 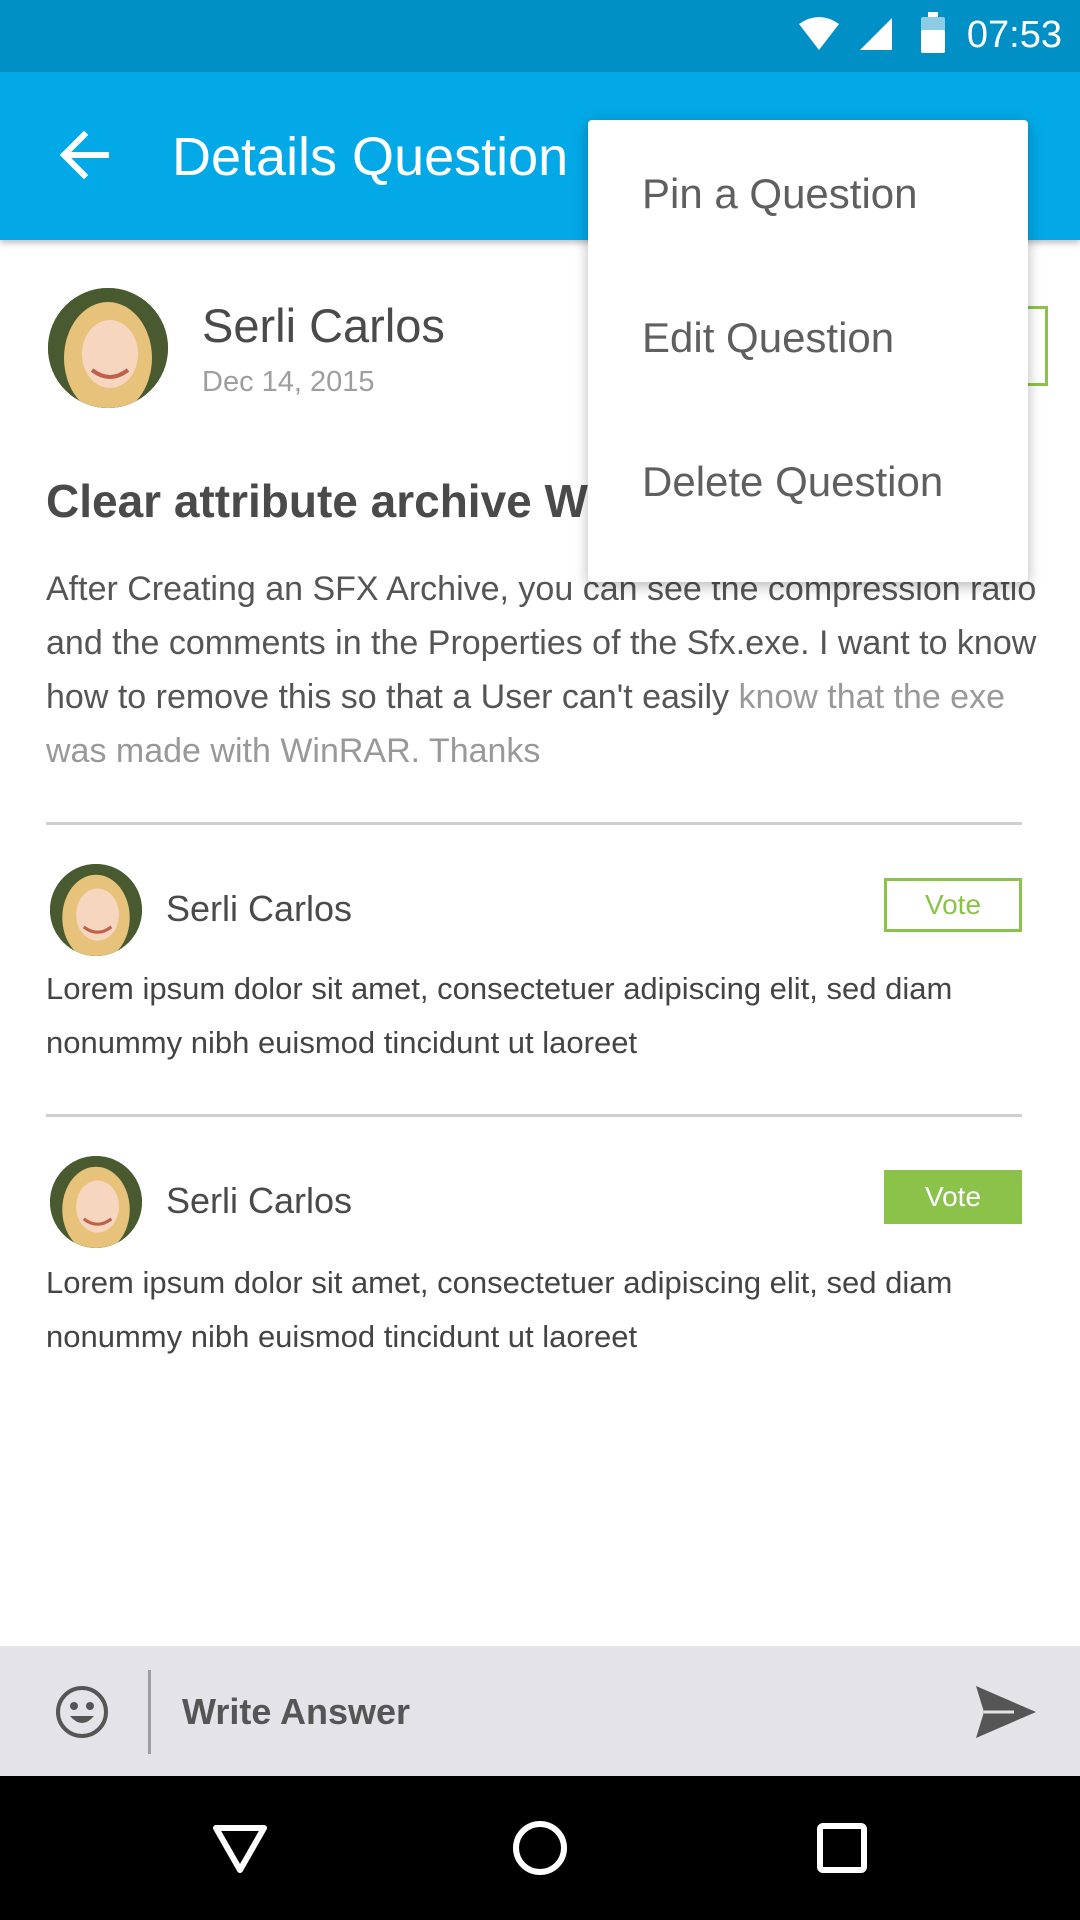 What do you see at coordinates (149, 1712) in the screenshot?
I see `composer-divider` at bounding box center [149, 1712].